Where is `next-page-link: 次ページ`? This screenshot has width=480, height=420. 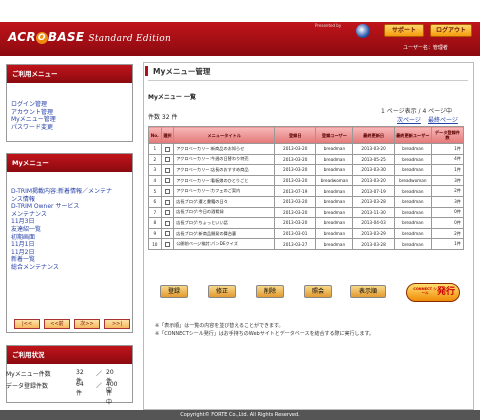
next-page-link: 次ページ is located at coordinates (409, 119).